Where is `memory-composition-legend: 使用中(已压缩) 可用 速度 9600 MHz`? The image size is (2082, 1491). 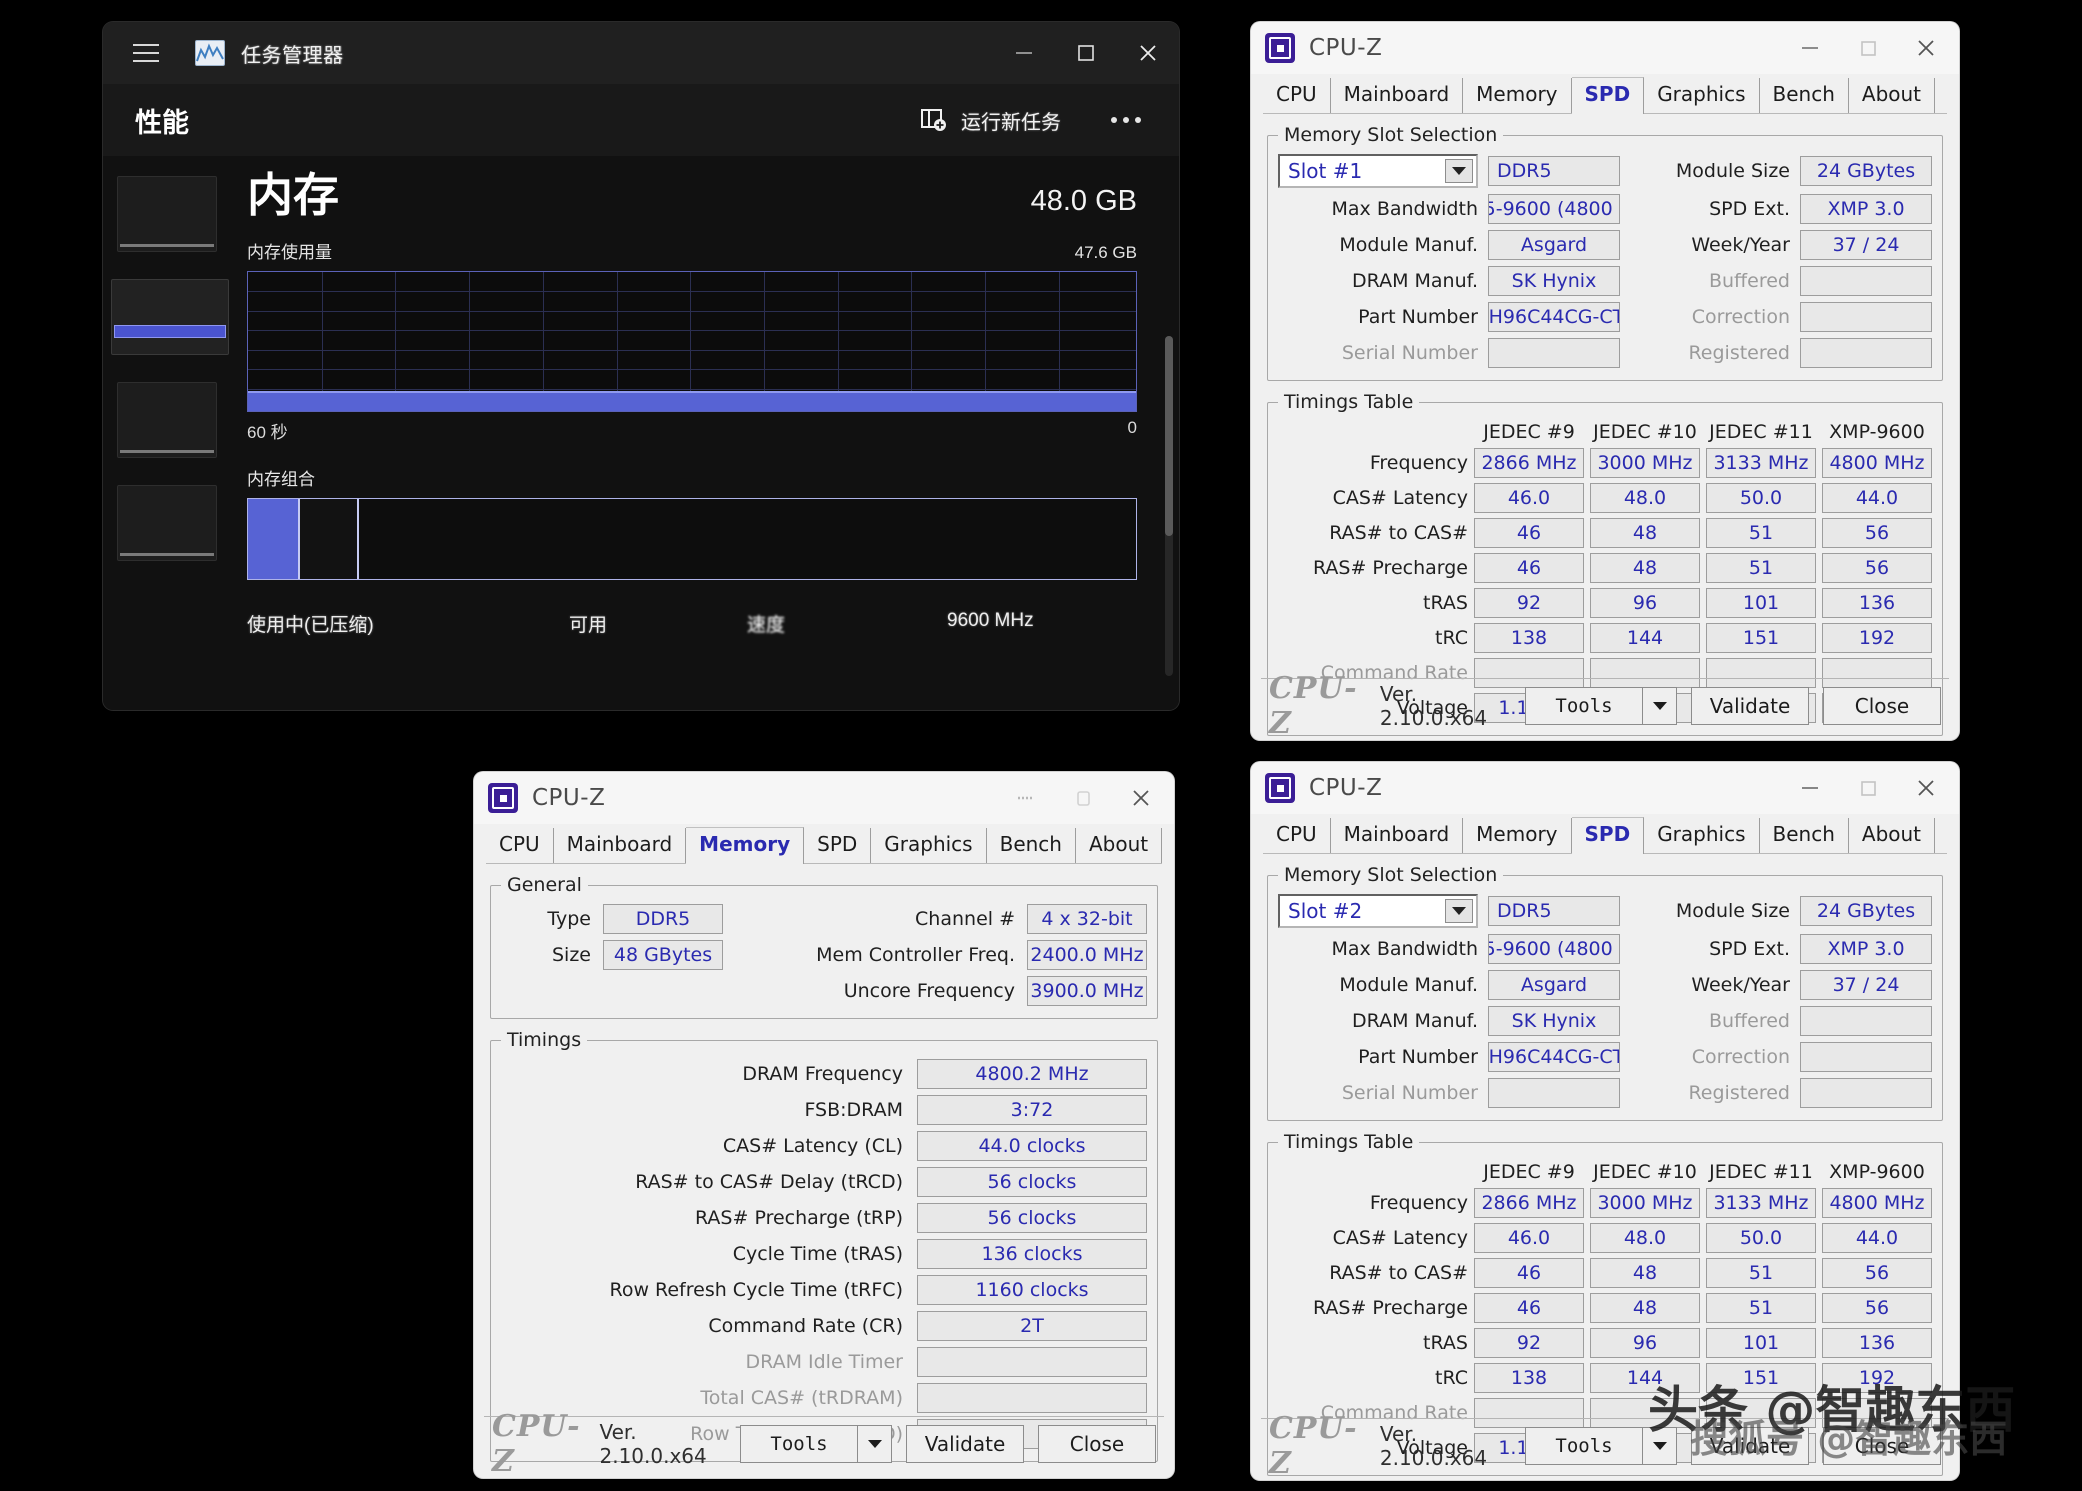
memory-composition-legend: 使用中(已压缩) 可用 速度 9600 MHz is located at coordinates (692, 625).